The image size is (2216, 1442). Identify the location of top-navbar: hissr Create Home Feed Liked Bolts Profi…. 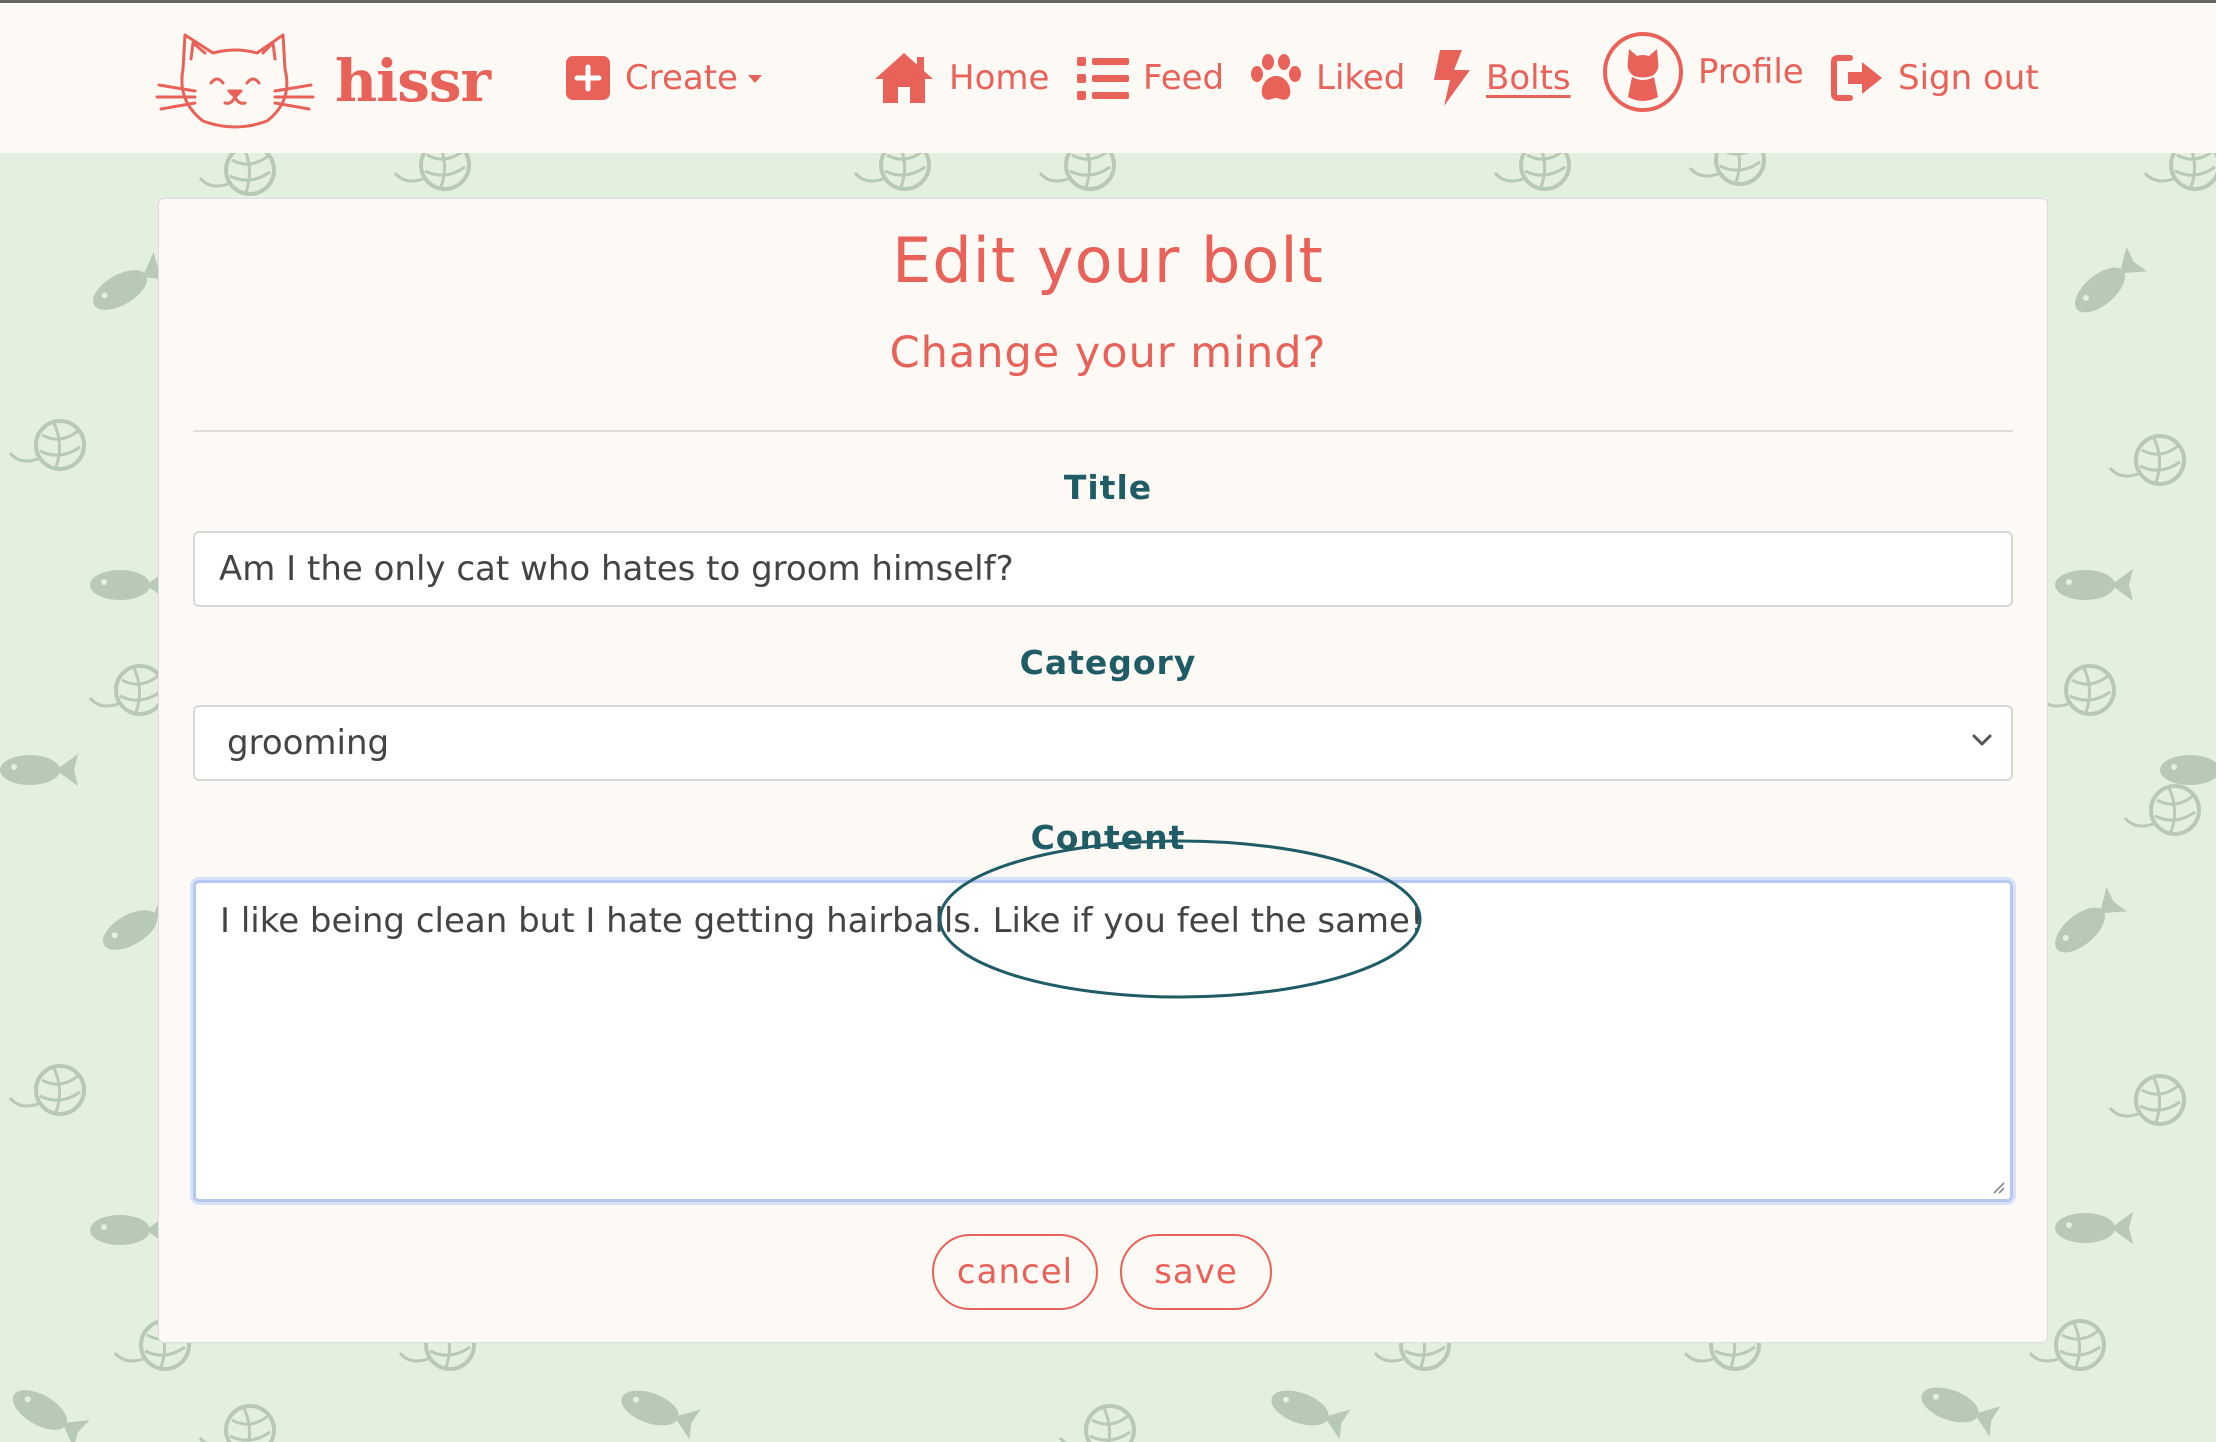
(1108, 76).